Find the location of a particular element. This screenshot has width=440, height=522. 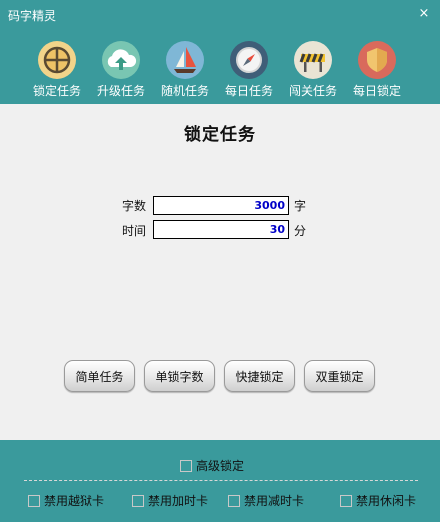

app-title: 码字精灵 is located at coordinates (32, 16).